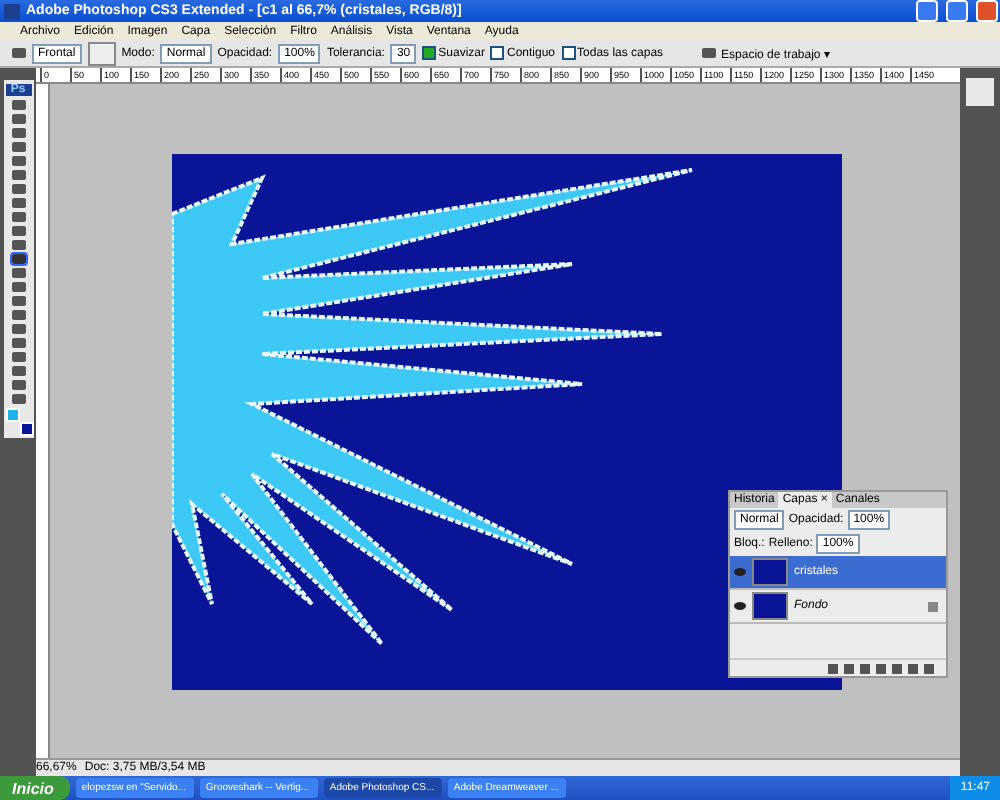  What do you see at coordinates (101, 53) in the screenshot?
I see `pattern-swatch` at bounding box center [101, 53].